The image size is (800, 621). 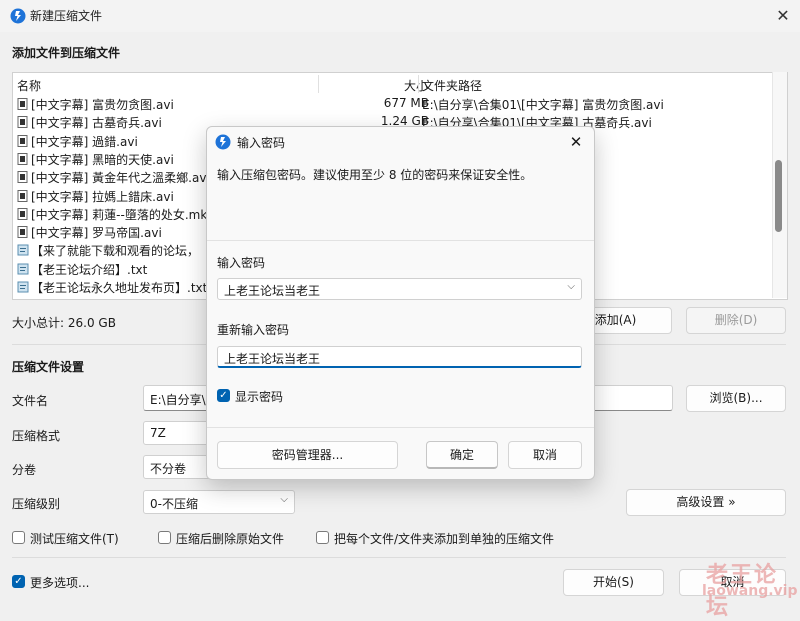 I want to click on dialog-title: 输入密码, so click(x=261, y=143).